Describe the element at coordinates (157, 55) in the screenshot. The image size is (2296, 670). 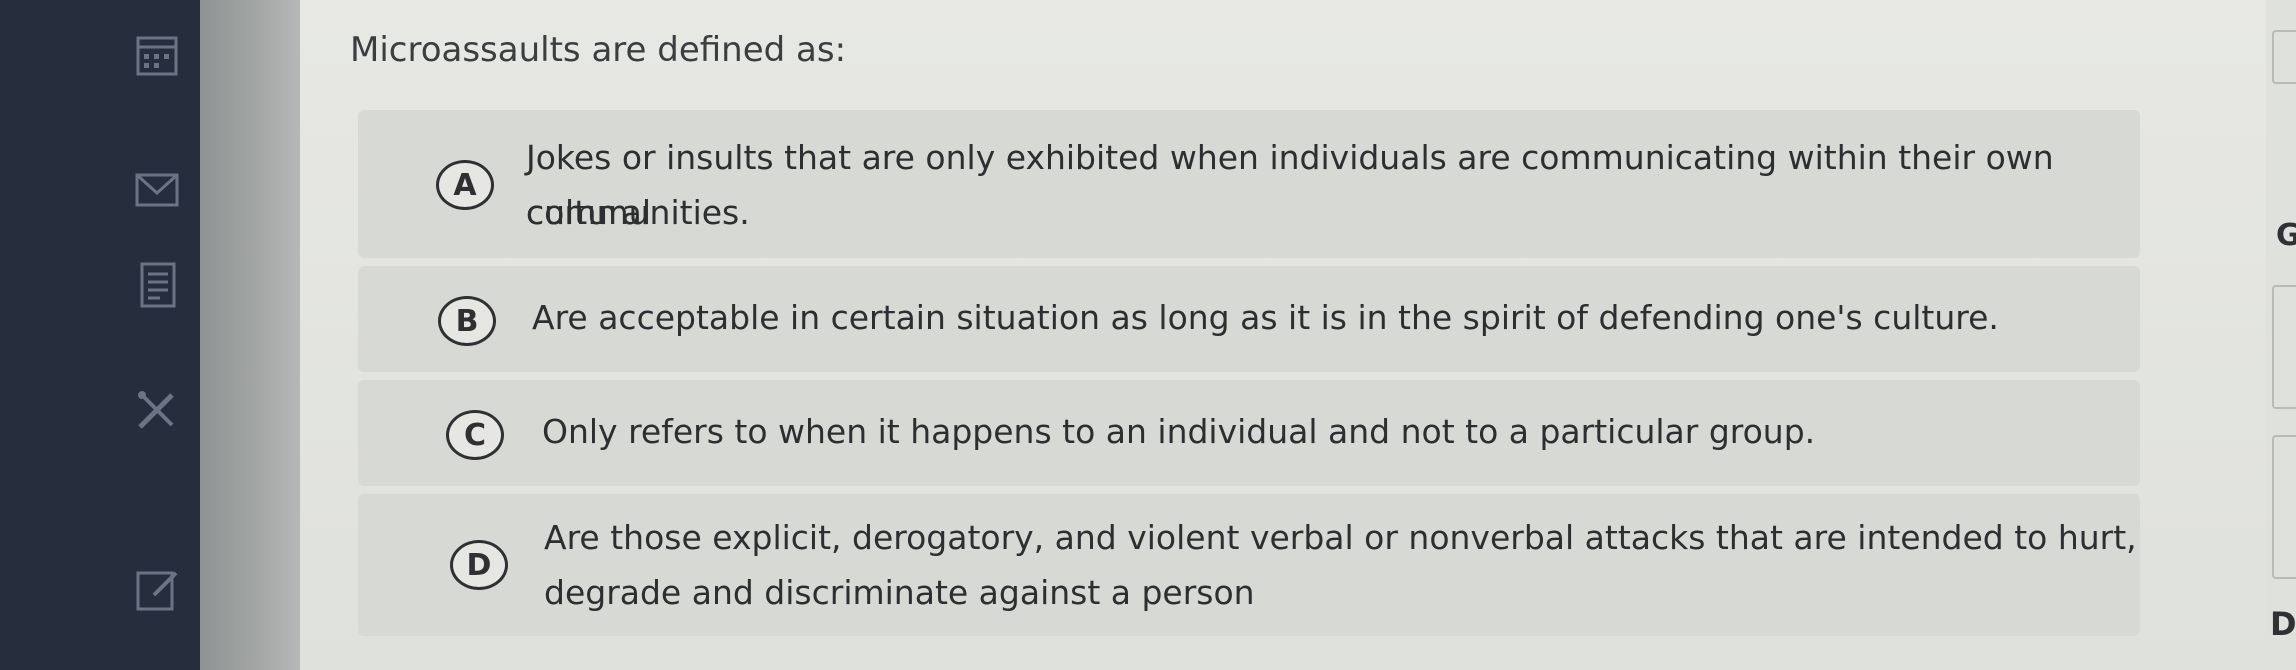
I see `calendar-icon` at that location.